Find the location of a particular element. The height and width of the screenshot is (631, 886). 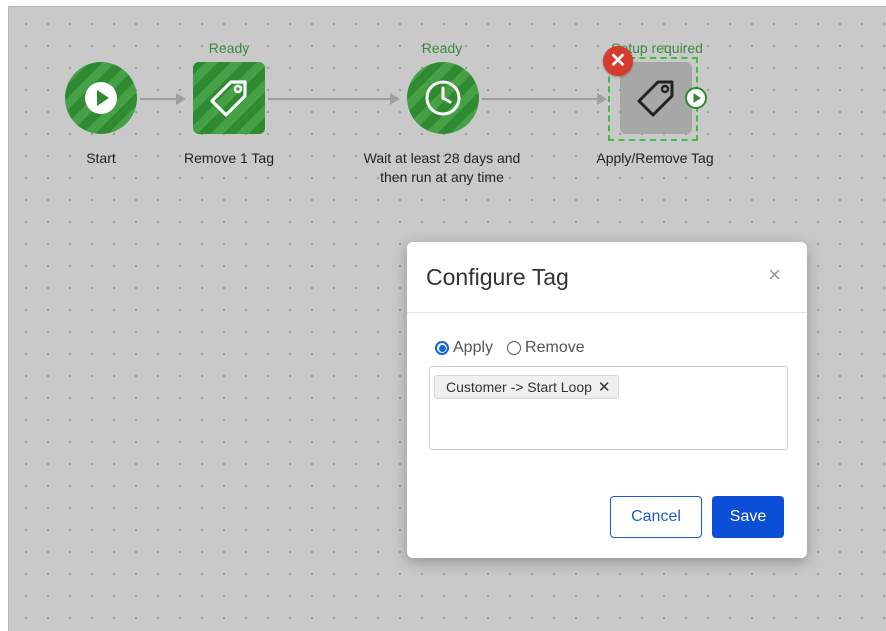

arrow-wait-apply is located at coordinates (602, 99).